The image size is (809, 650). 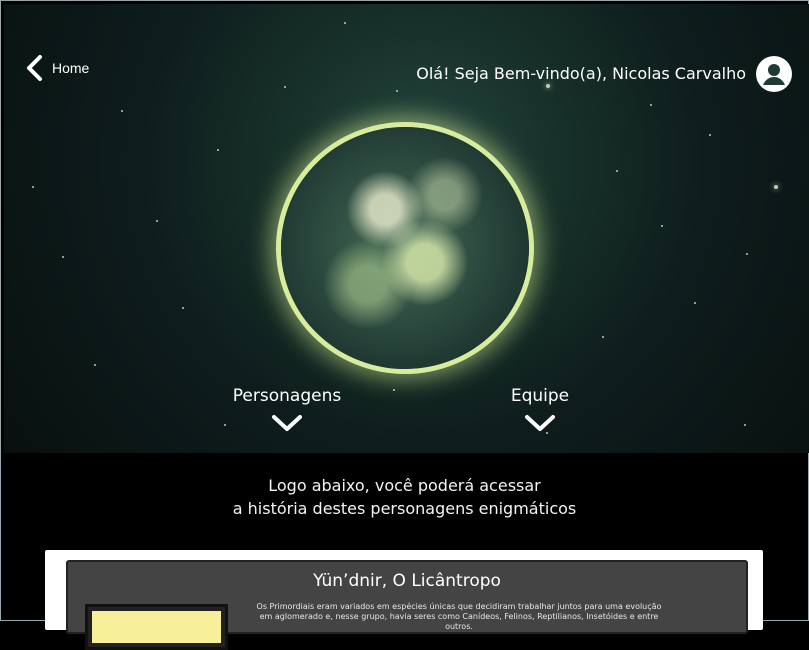 What do you see at coordinates (405, 248) in the screenshot?
I see `earth-image` at bounding box center [405, 248].